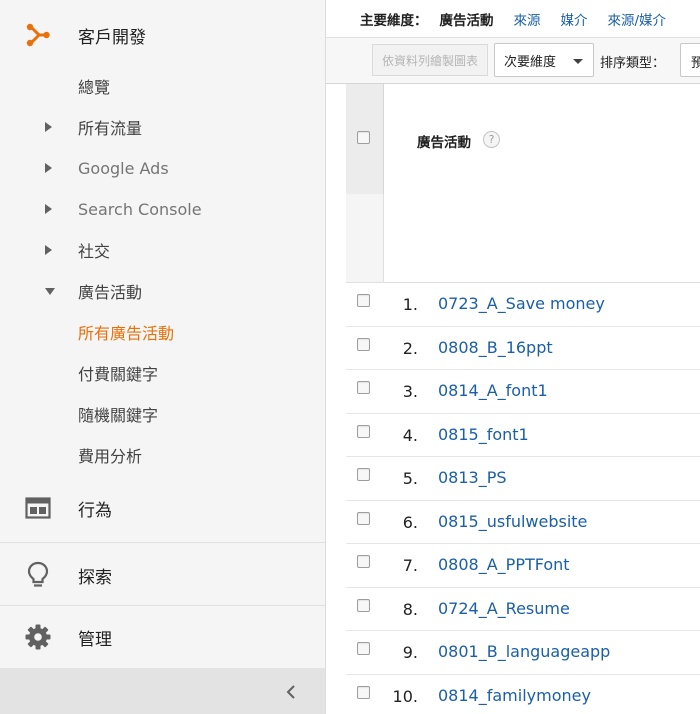  What do you see at coordinates (410, 478) in the screenshot?
I see `row-number: 5.` at bounding box center [410, 478].